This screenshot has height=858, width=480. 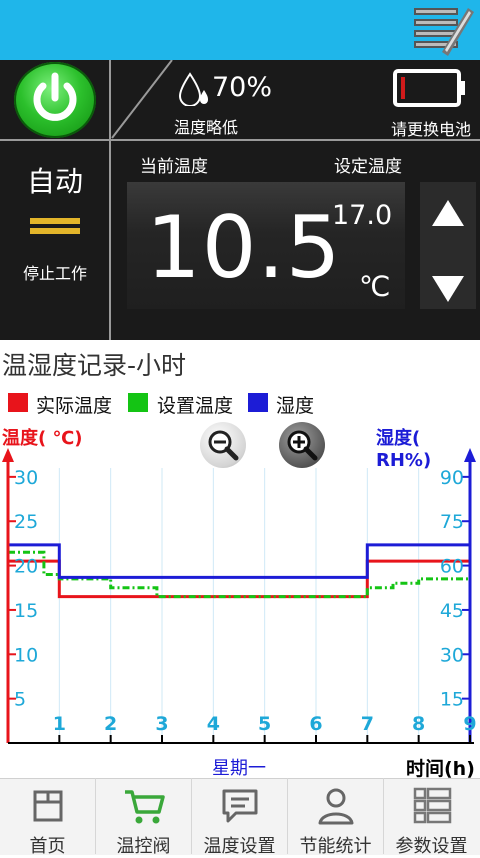 I want to click on right-axis-arrow, so click(x=470, y=455).